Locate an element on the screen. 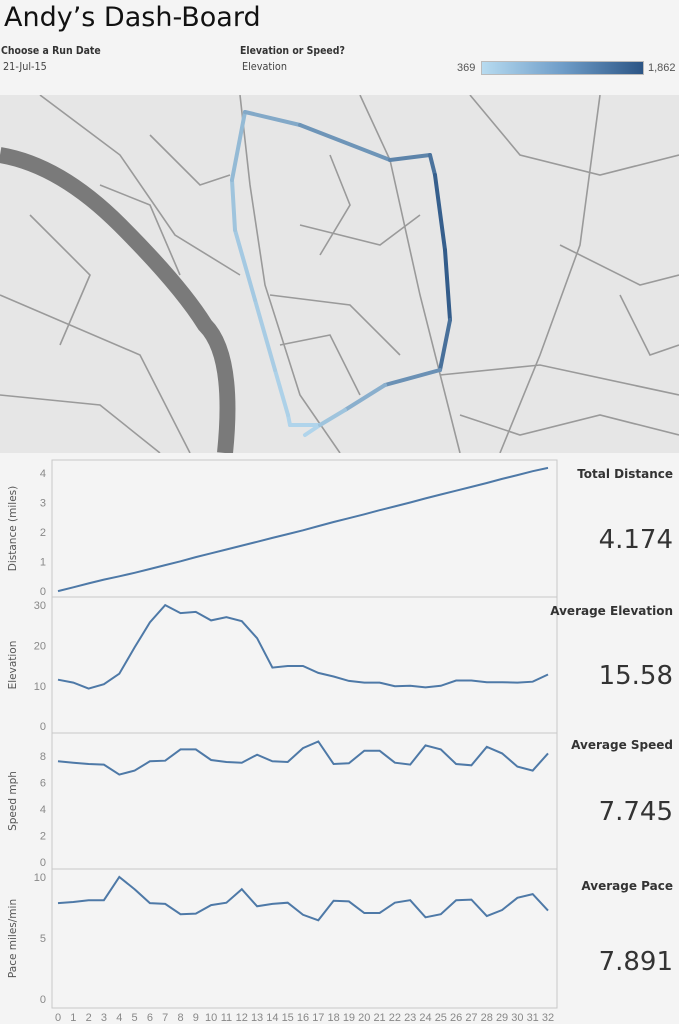 Image resolution: width=679 pixels, height=1024 pixels. x-tick-label: 29 is located at coordinates (502, 1018).